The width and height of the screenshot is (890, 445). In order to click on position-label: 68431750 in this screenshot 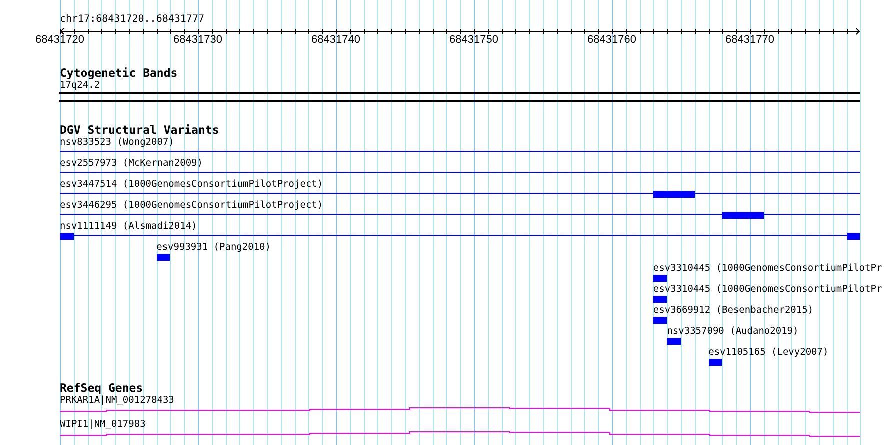, I will do `click(474, 40)`.